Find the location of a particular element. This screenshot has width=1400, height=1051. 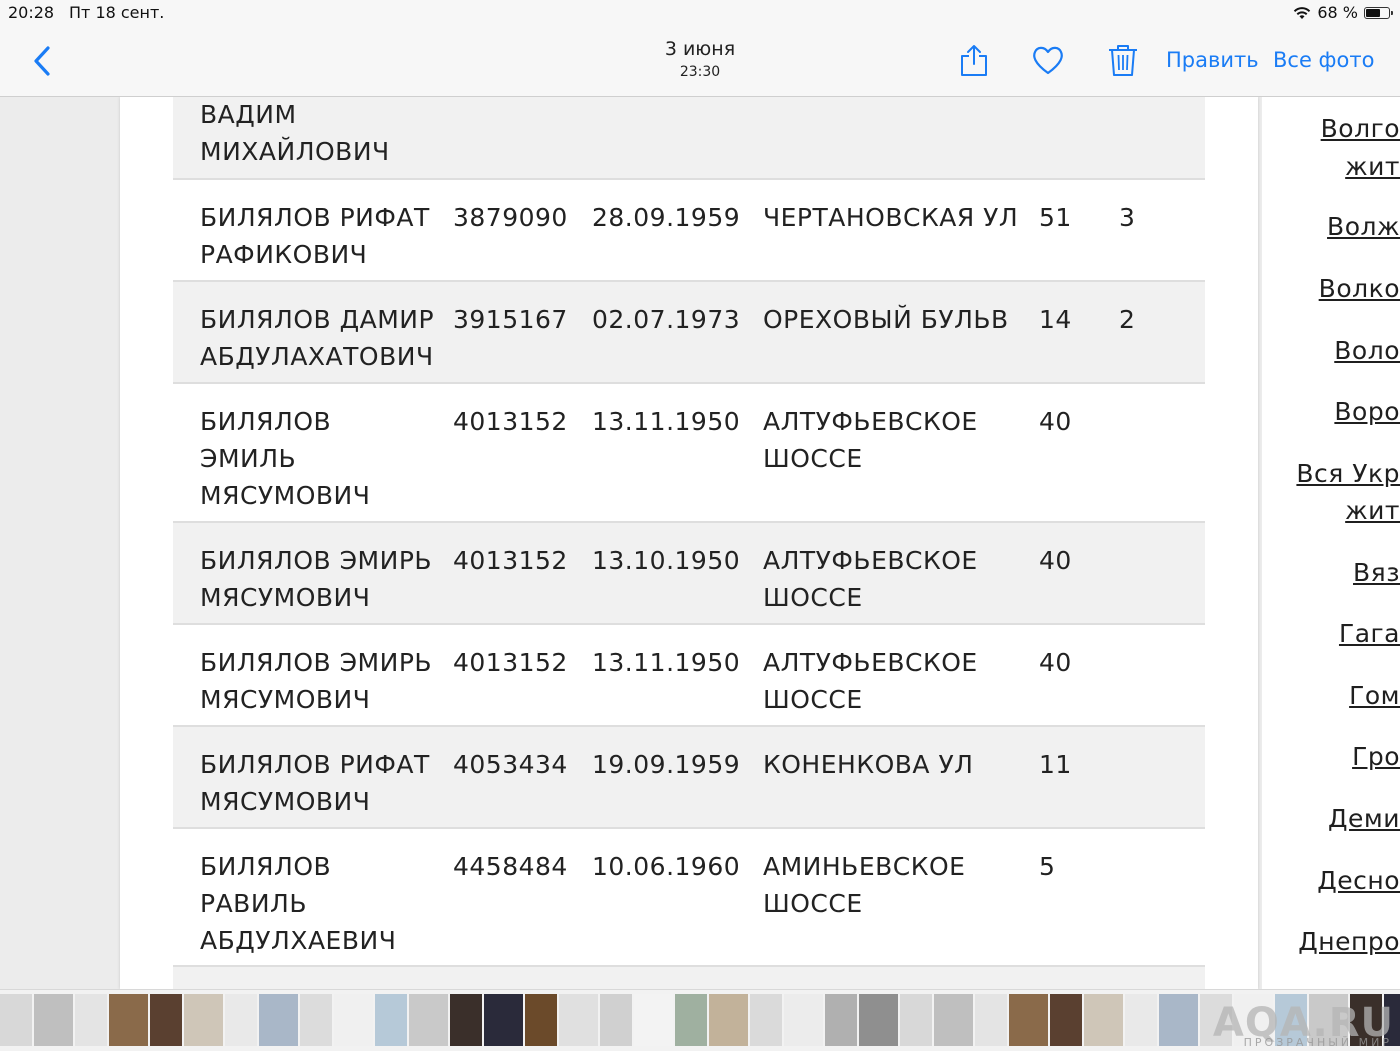

sidebar-link: Деми is located at coordinates (1364, 818).